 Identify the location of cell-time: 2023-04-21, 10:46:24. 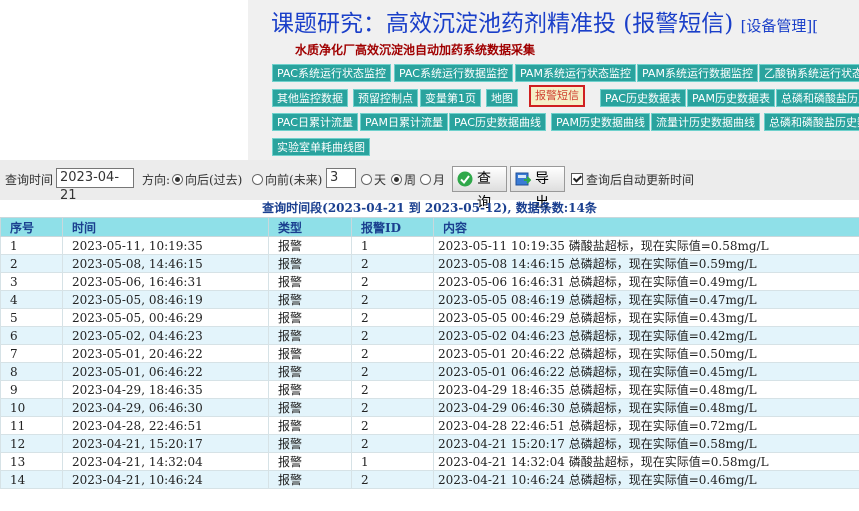
(165, 479).